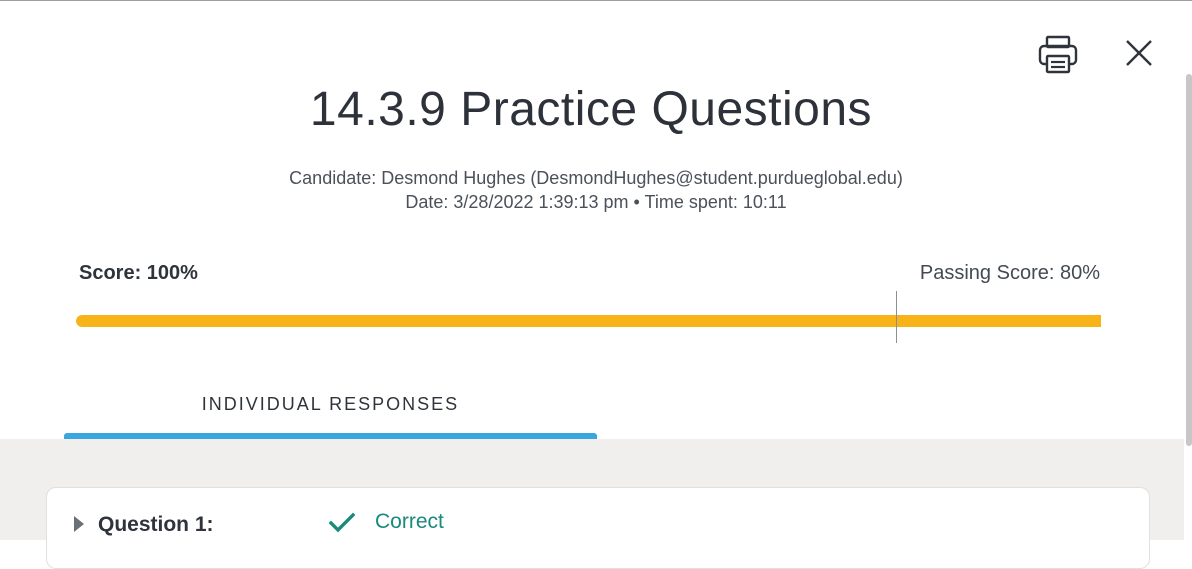 This screenshot has height=569, width=1192. What do you see at coordinates (1189, 260) in the screenshot?
I see `scrollbar-thumb` at bounding box center [1189, 260].